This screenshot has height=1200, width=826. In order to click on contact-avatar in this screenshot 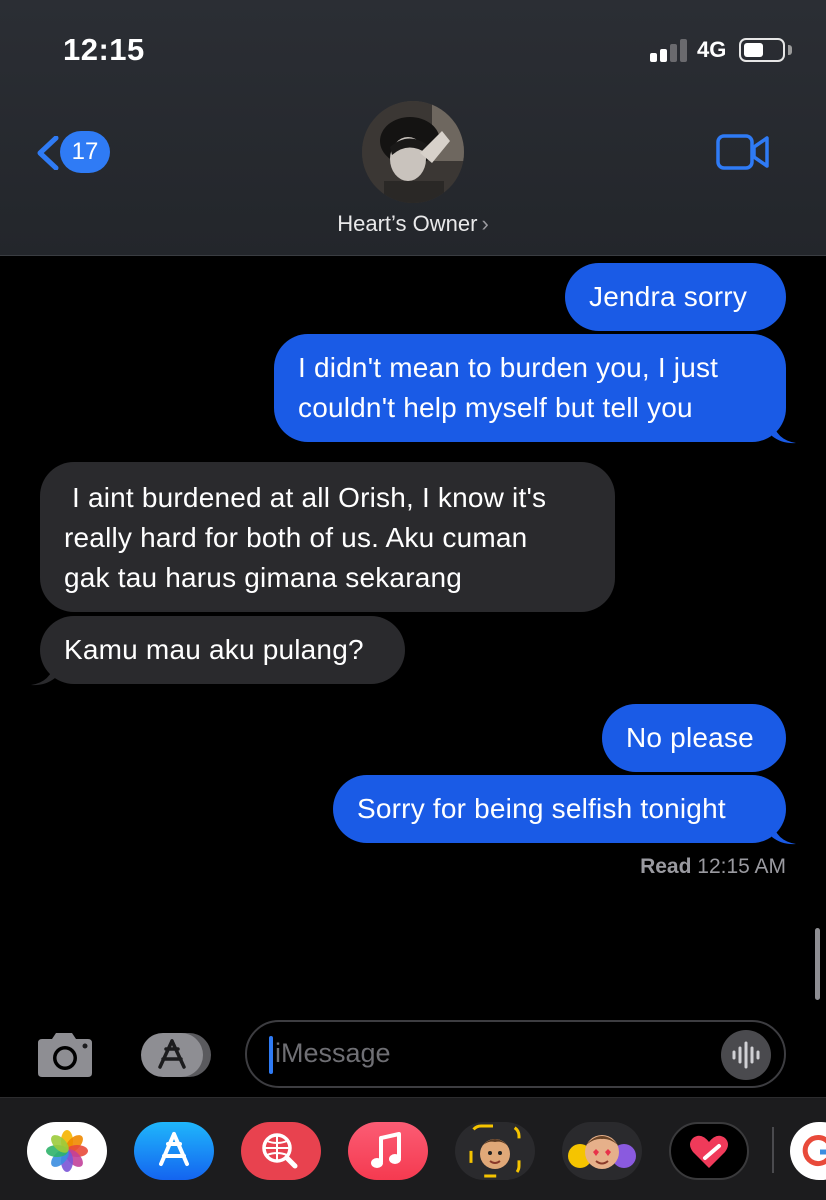, I will do `click(413, 152)`.